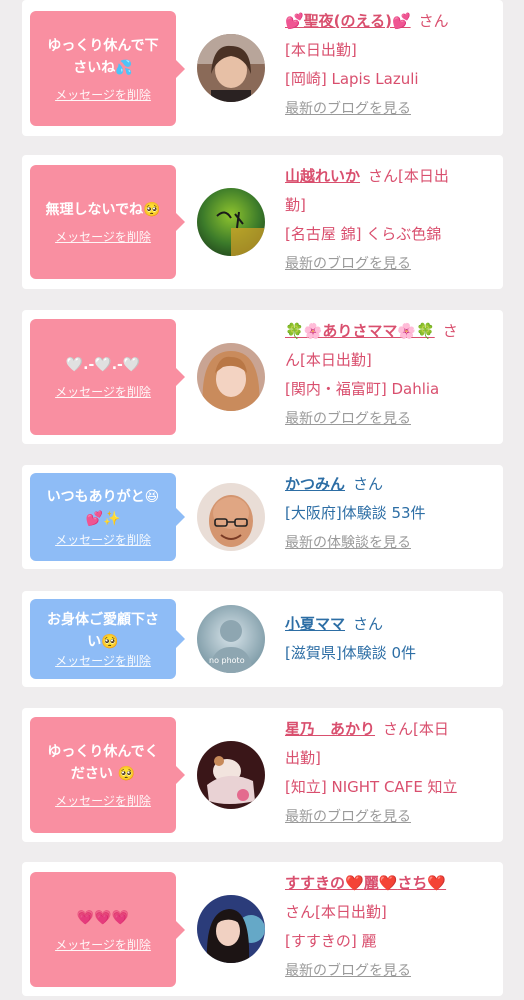 Image resolution: width=524 pixels, height=1000 pixels. Describe the element at coordinates (103, 752) in the screenshot. I see `message-line: ゆっくり休んでく` at that location.